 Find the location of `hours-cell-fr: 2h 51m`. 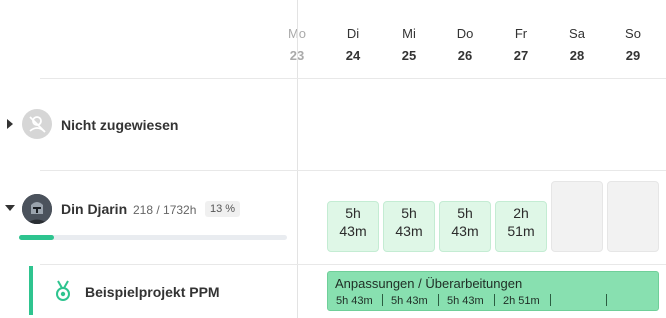

hours-cell-fr: 2h 51m is located at coordinates (521, 226).